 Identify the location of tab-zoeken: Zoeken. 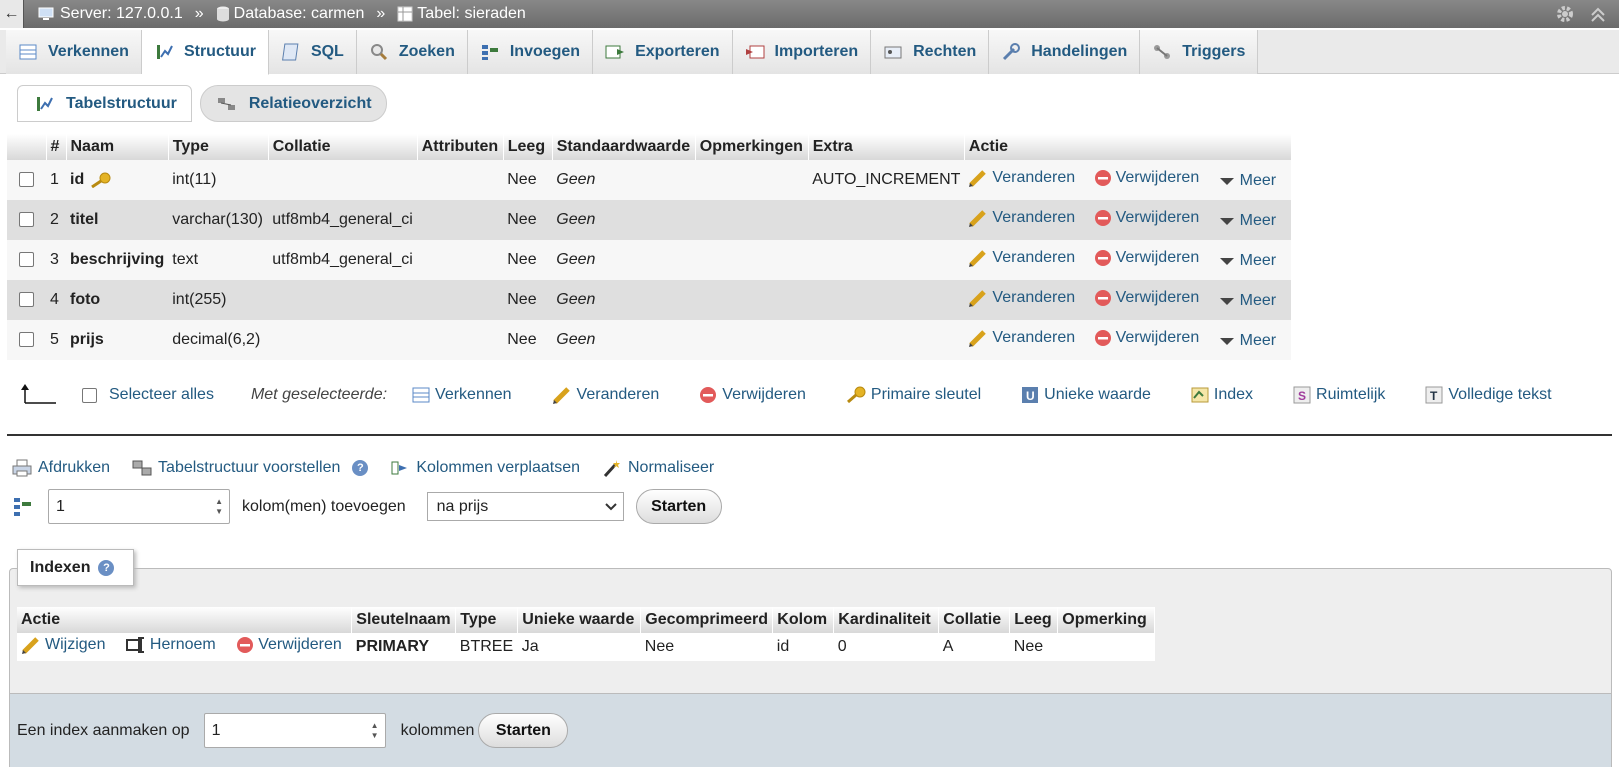
(412, 52).